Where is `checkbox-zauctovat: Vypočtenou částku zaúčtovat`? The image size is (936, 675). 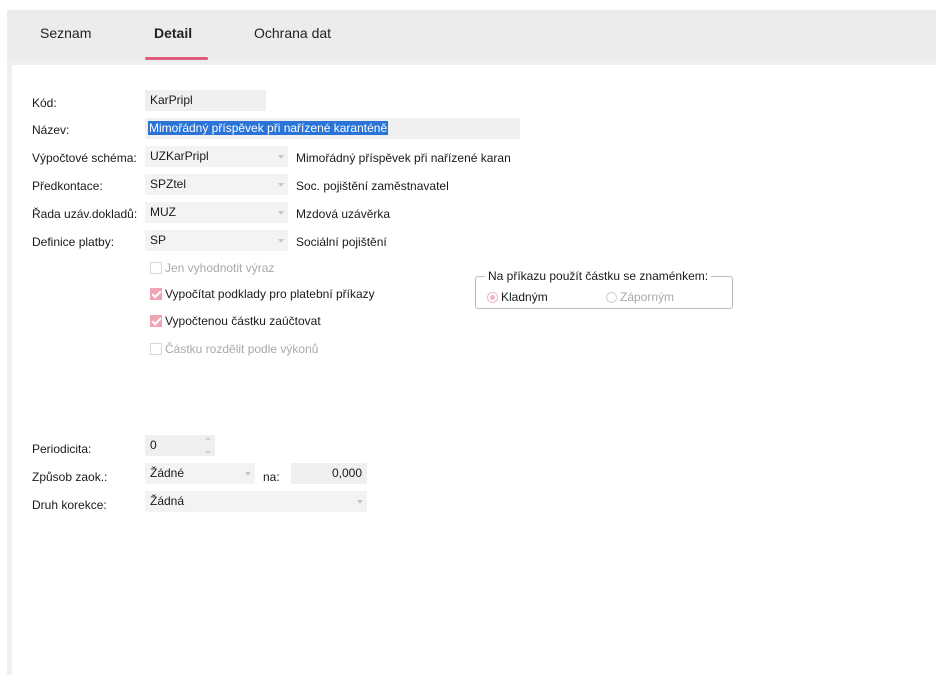 checkbox-zauctovat: Vypočtenou částku zaúčtovat is located at coordinates (235, 321).